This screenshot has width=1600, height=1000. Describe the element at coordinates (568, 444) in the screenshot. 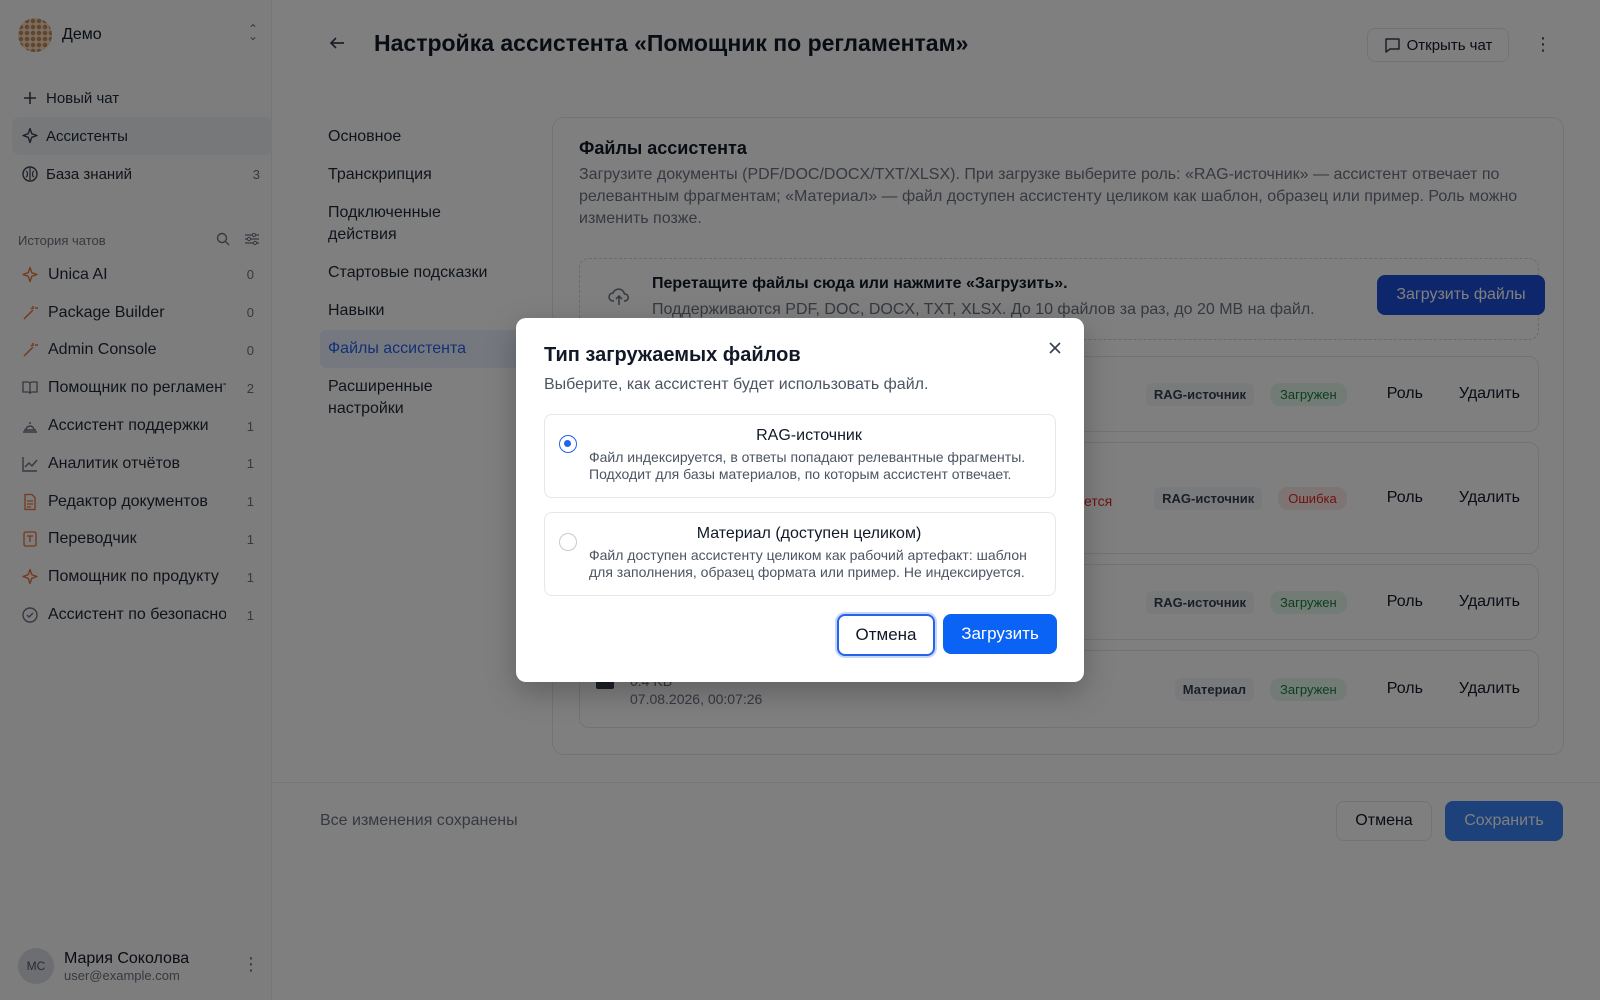

I see `radio-selected` at that location.